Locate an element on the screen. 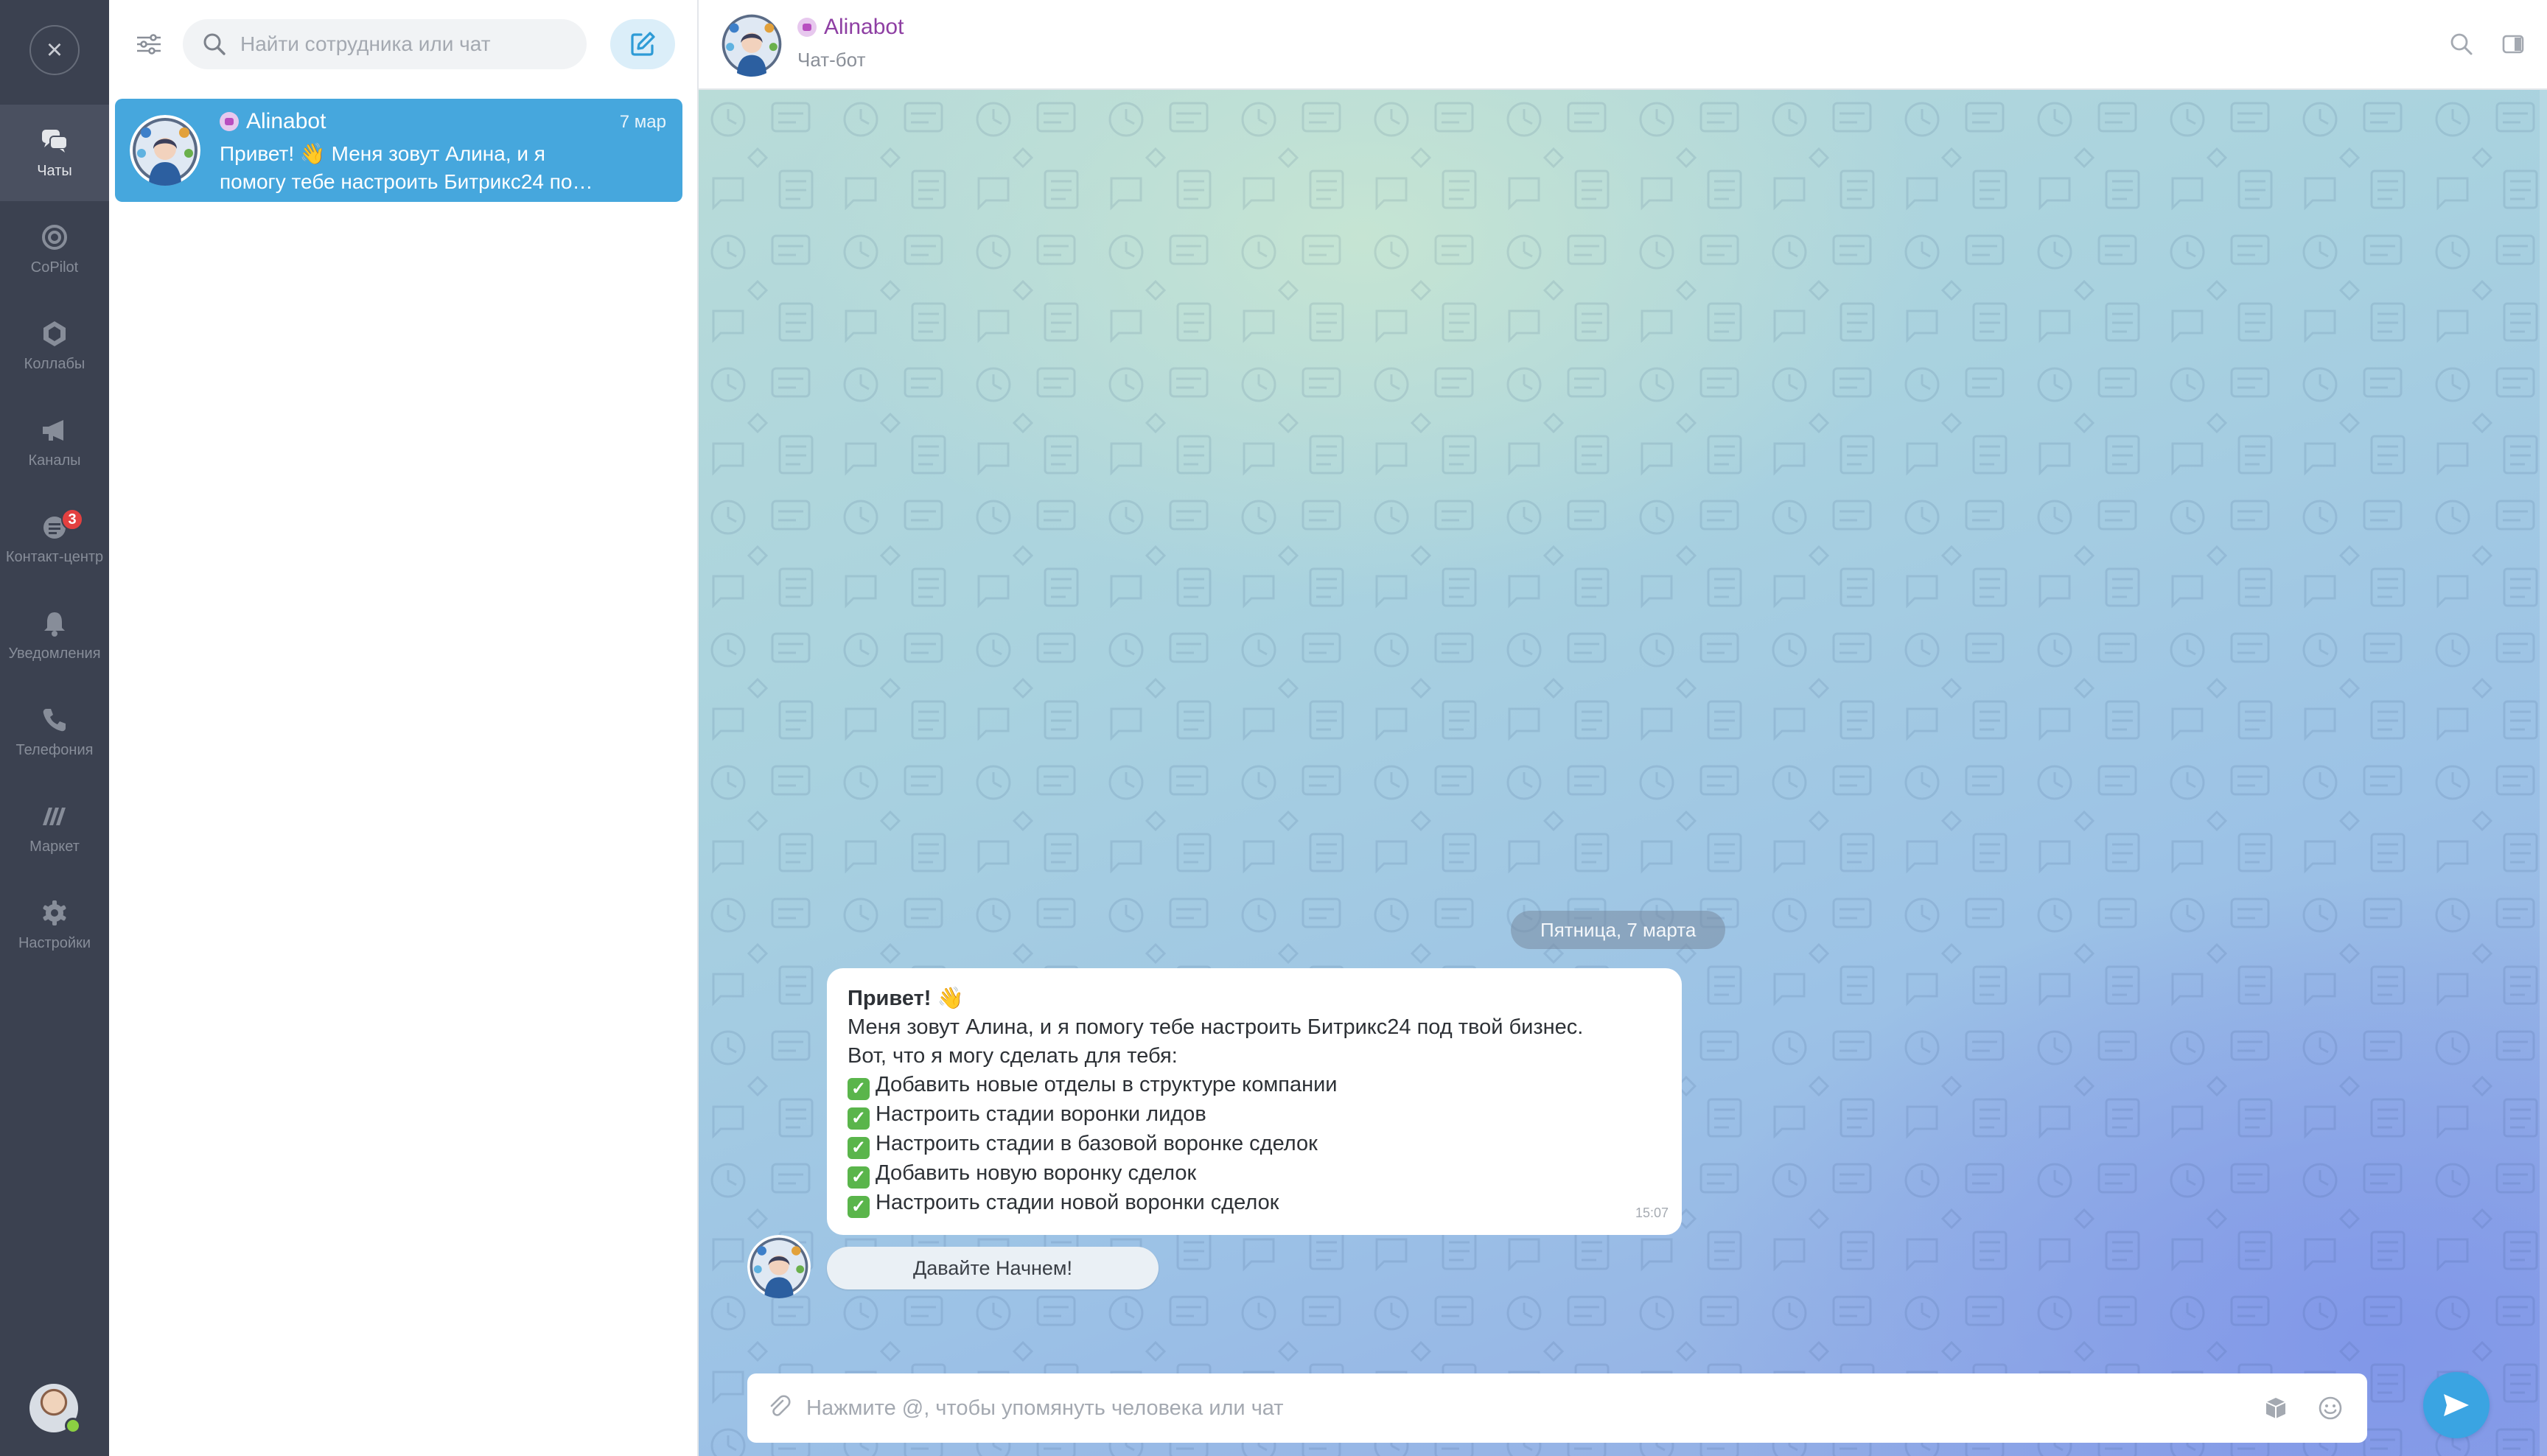  chats-icon is located at coordinates (54, 140).